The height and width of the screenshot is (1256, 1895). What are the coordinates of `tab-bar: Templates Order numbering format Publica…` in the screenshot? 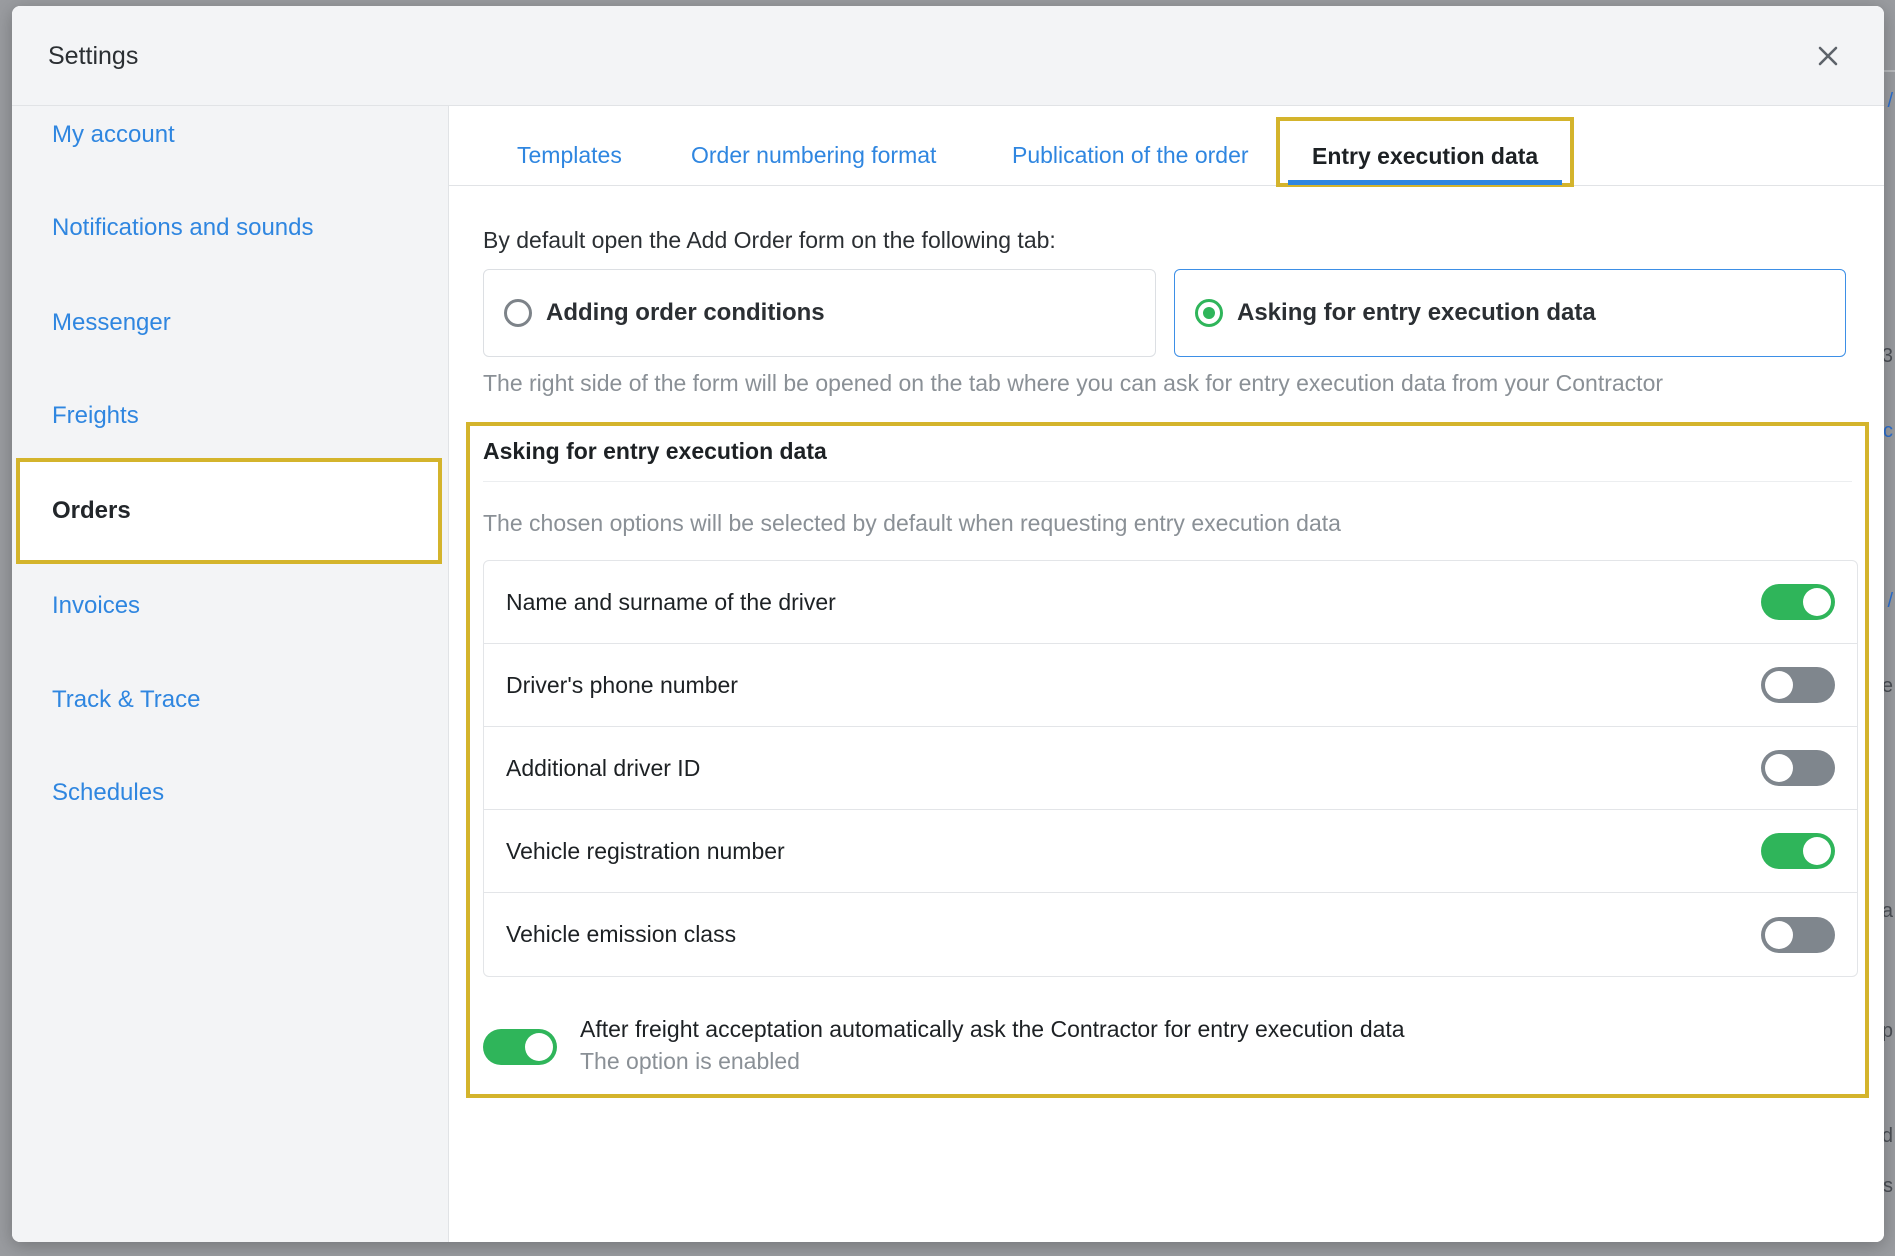 It's located at (1166, 146).